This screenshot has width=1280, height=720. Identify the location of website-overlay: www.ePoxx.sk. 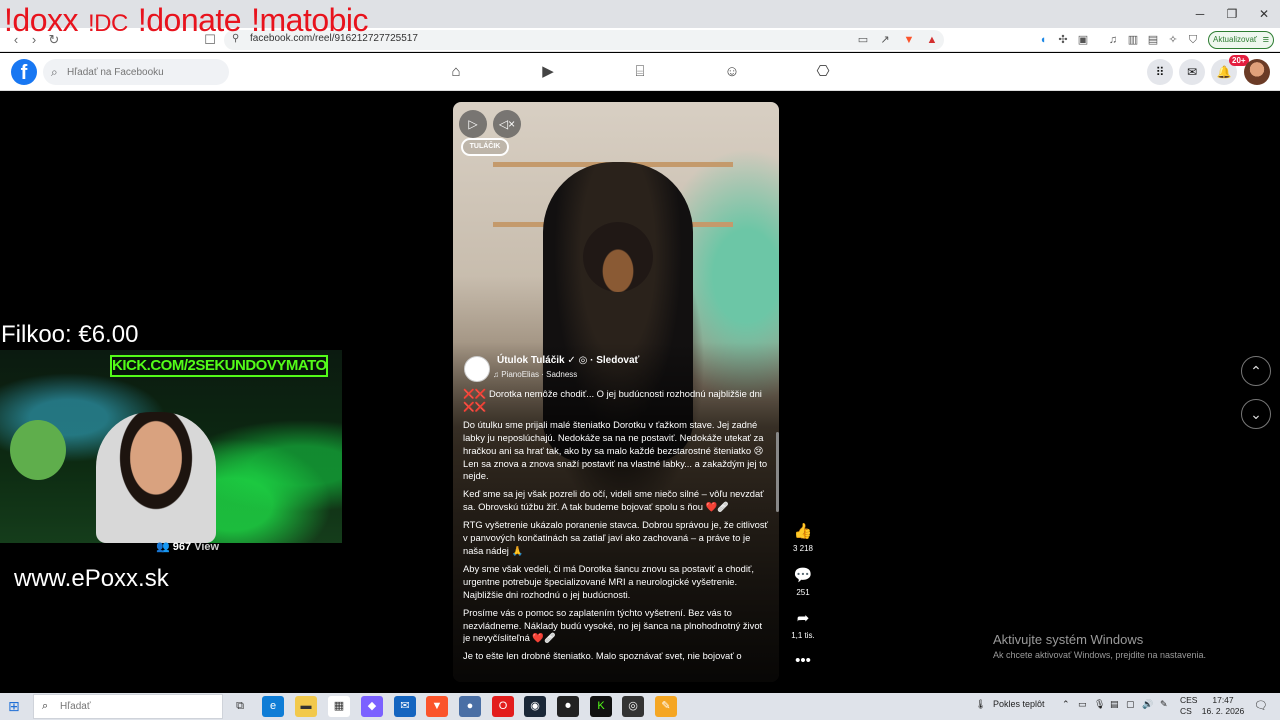
(91, 578).